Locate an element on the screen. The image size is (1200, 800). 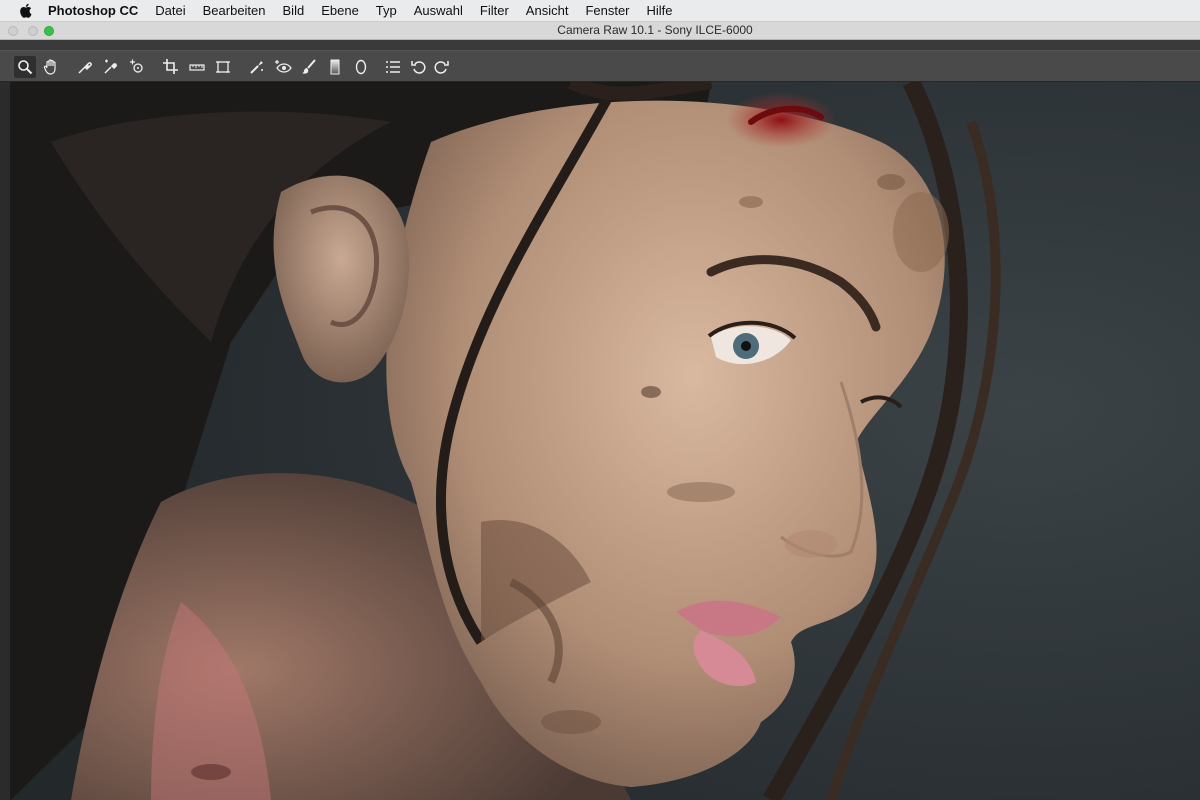
rotate-left-icon is located at coordinates (419, 67).